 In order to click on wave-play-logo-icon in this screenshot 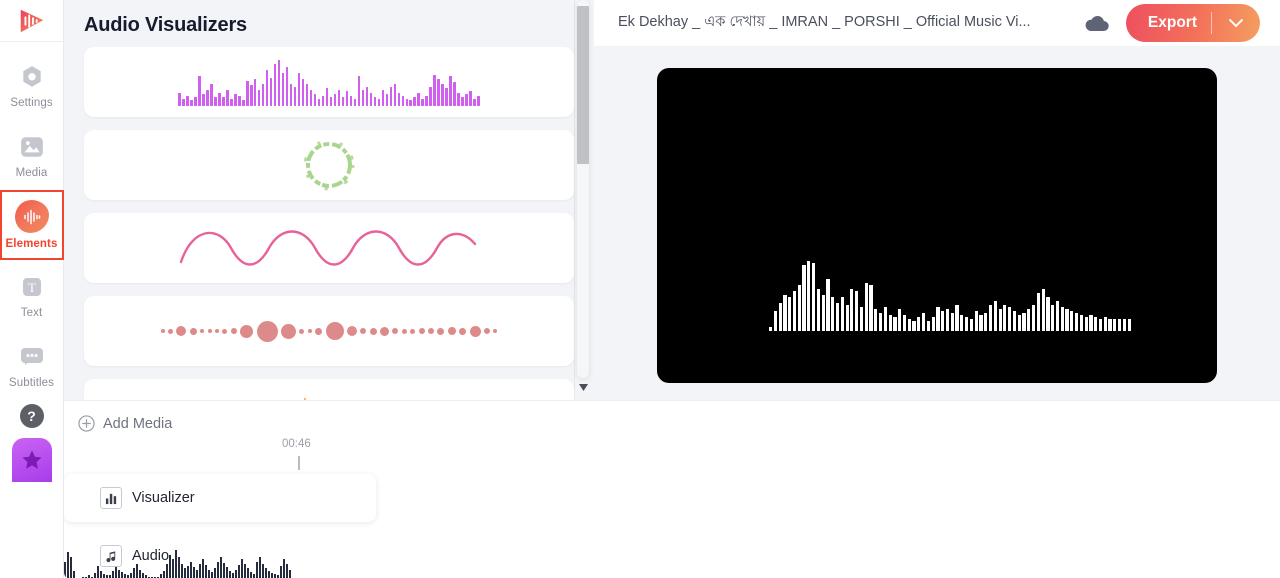, I will do `click(31, 20)`.